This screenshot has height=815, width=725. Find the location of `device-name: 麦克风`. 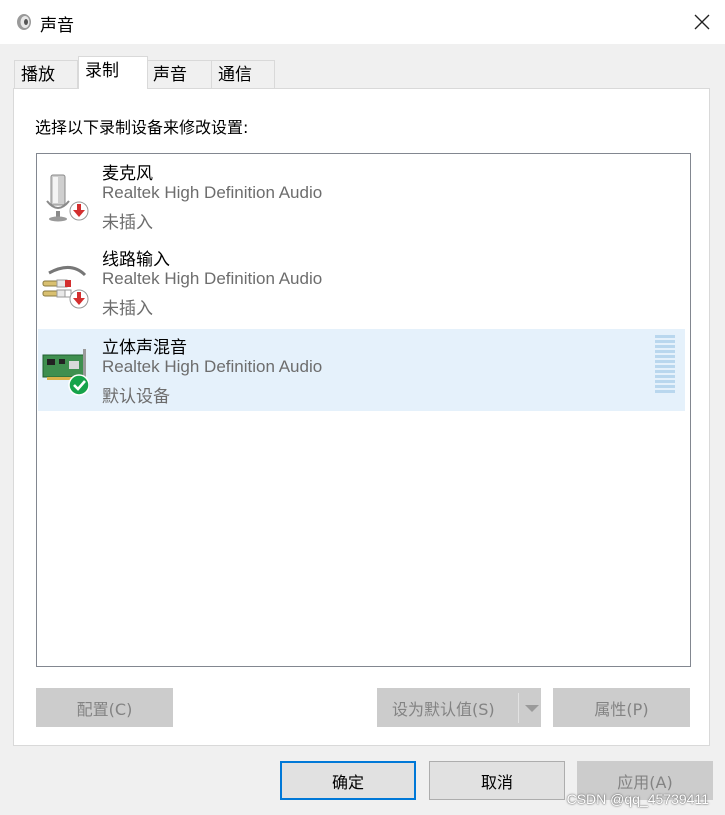

device-name: 麦克风 is located at coordinates (127, 174).